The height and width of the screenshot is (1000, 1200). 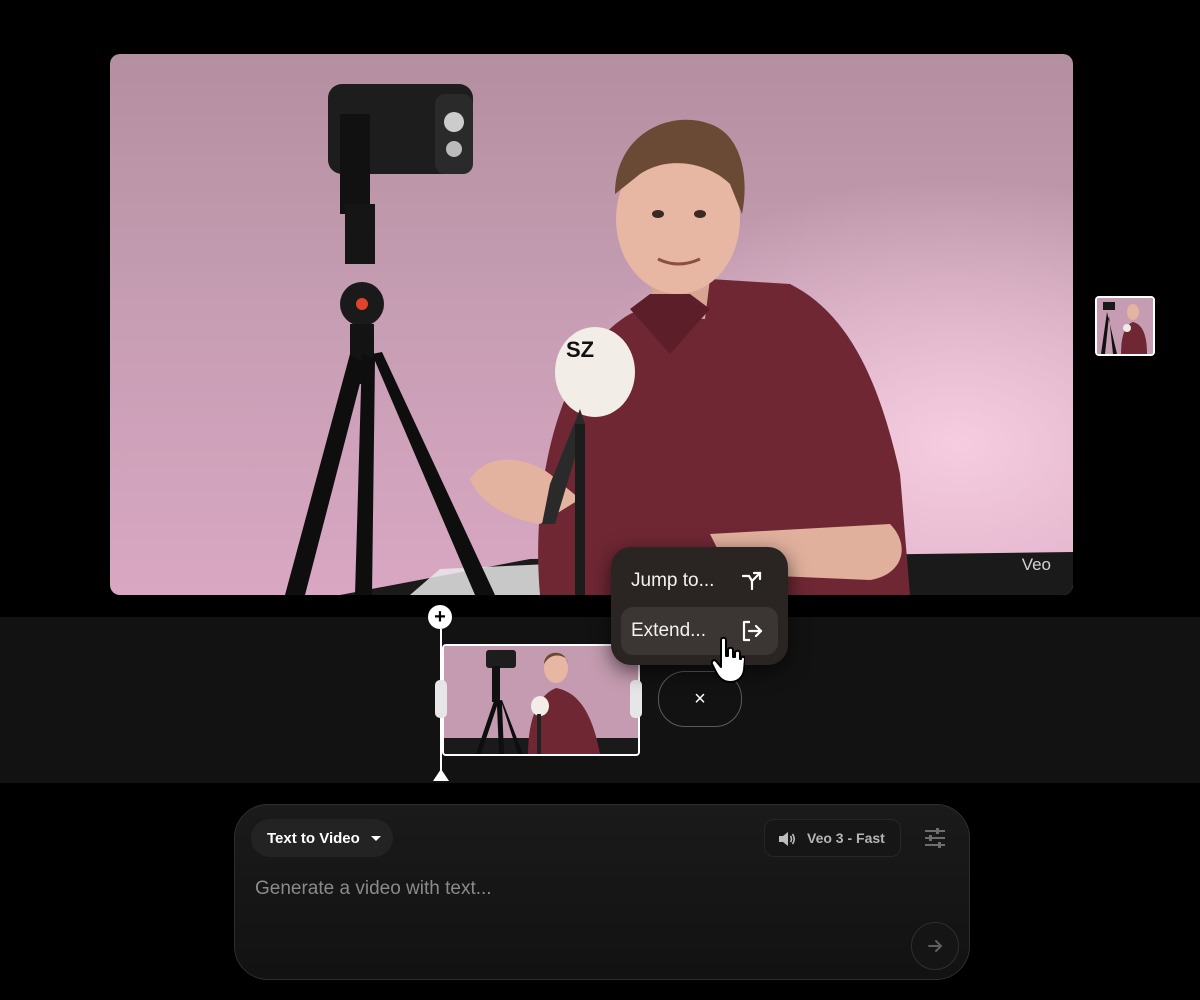 I want to click on prompt-panel: Text to Video Veo 3 - Fast, so click(x=602, y=892).